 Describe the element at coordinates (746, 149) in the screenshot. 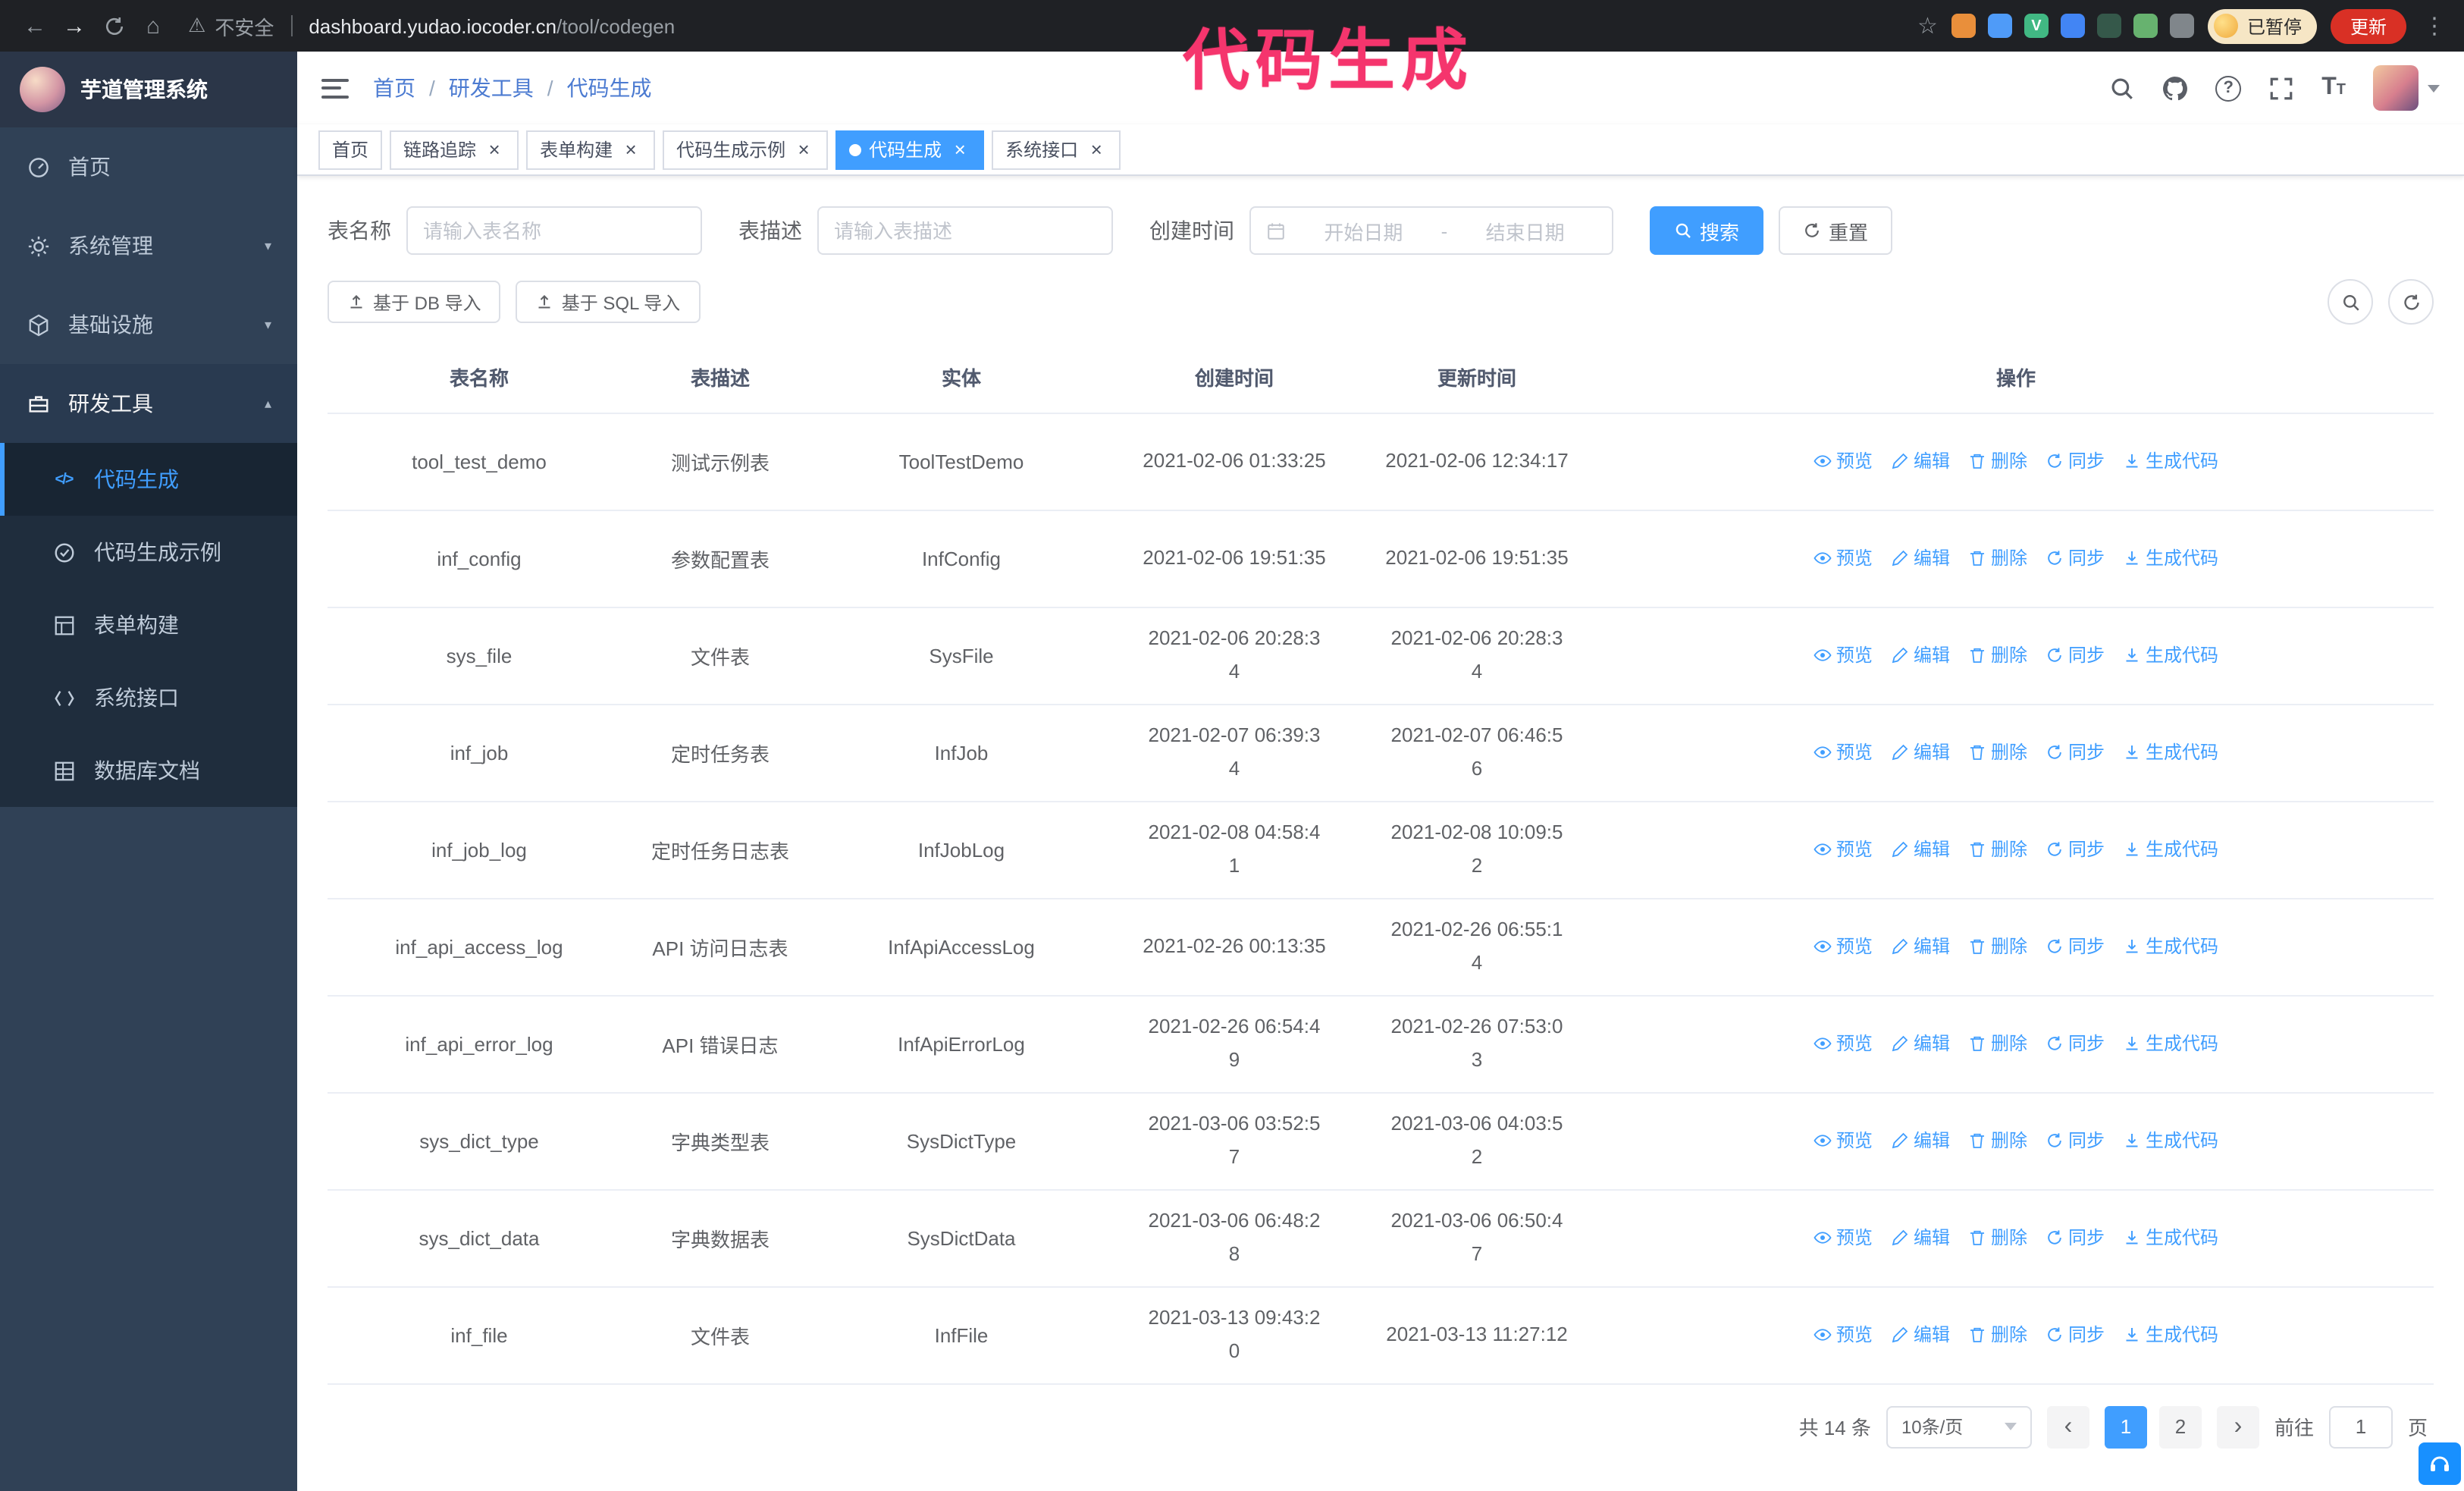

I see `tab-3: 代码生成示例 ×` at that location.